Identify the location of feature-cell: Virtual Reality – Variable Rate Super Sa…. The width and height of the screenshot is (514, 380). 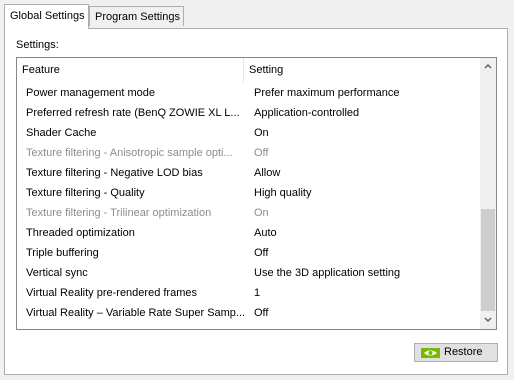
(135, 313).